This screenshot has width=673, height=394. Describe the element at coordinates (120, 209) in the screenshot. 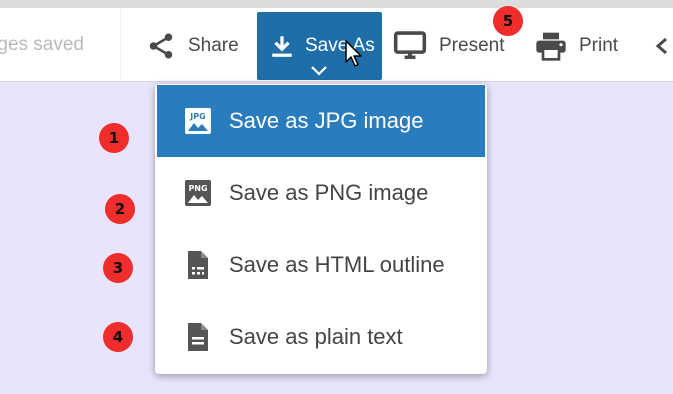

I see `annotation-badge-2: 2` at that location.